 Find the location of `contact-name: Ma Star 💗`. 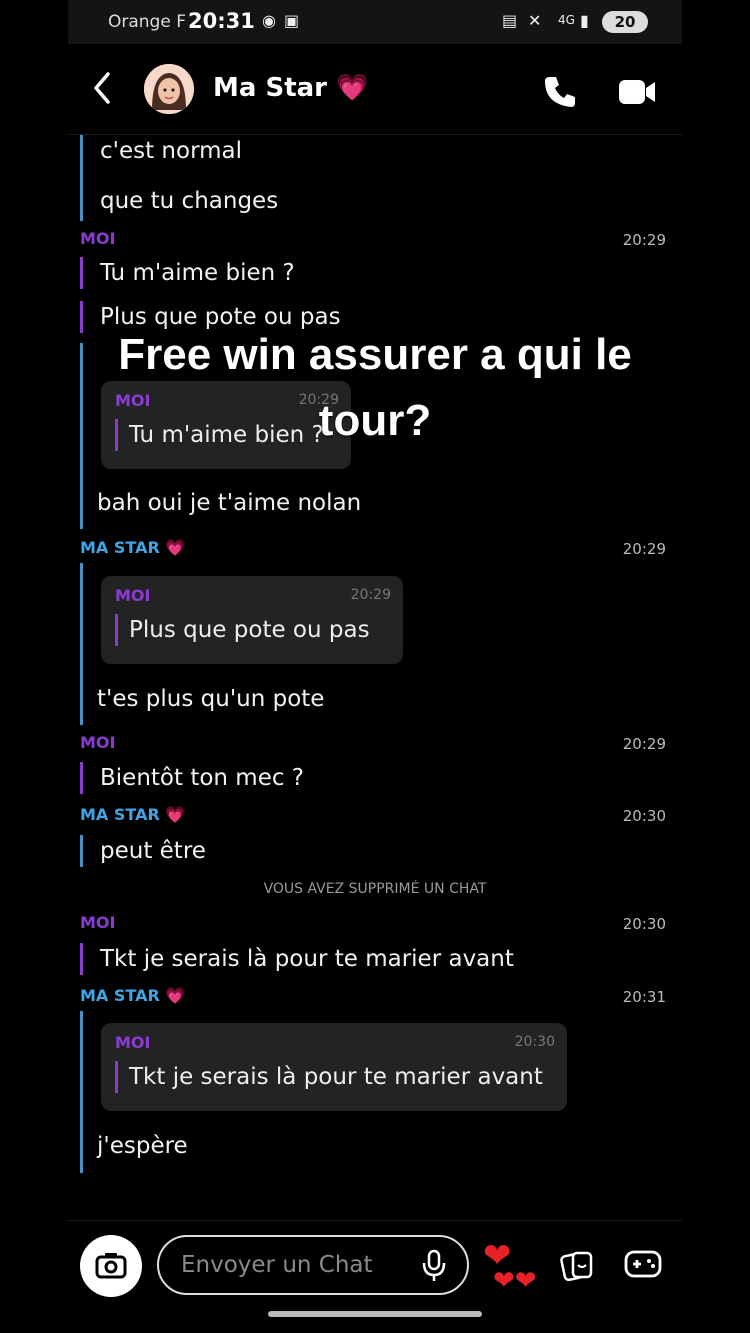

contact-name: Ma Star 💗 is located at coordinates (290, 88).